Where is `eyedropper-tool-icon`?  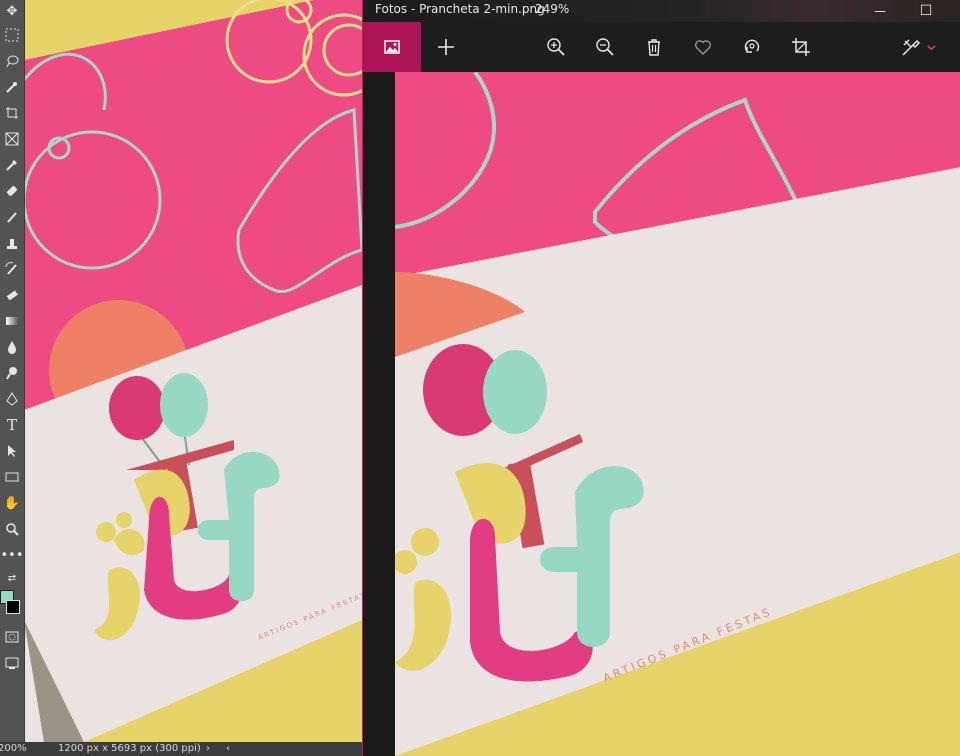
eyedropper-tool-icon is located at coordinates (12, 165).